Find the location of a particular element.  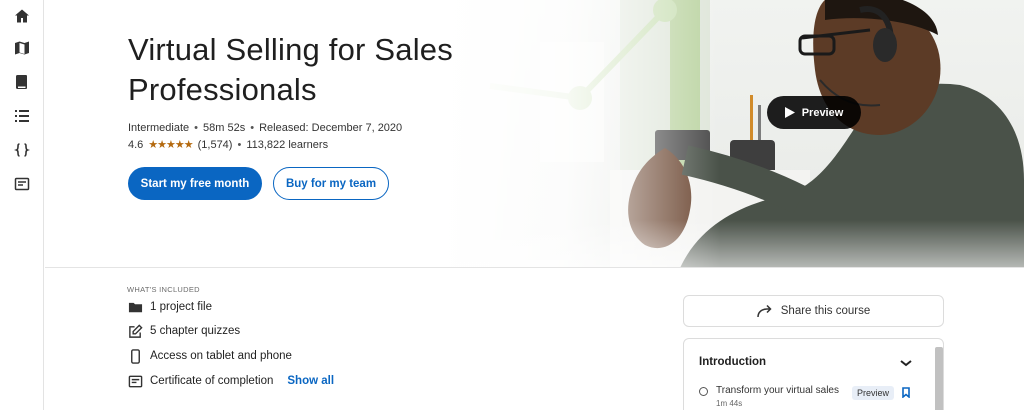

map-icon is located at coordinates (22, 48).